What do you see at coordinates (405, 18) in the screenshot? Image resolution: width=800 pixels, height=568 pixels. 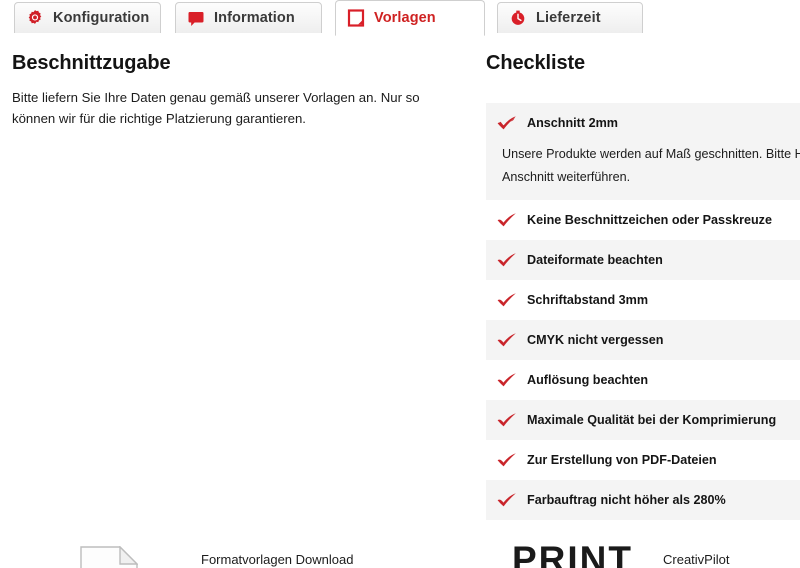 I see `tab-label: Vorlagen` at bounding box center [405, 18].